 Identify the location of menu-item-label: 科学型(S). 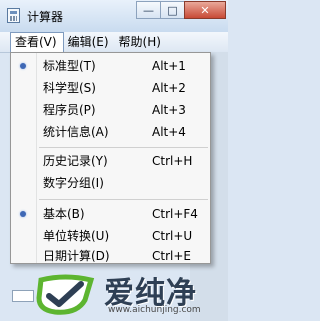
(69, 88).